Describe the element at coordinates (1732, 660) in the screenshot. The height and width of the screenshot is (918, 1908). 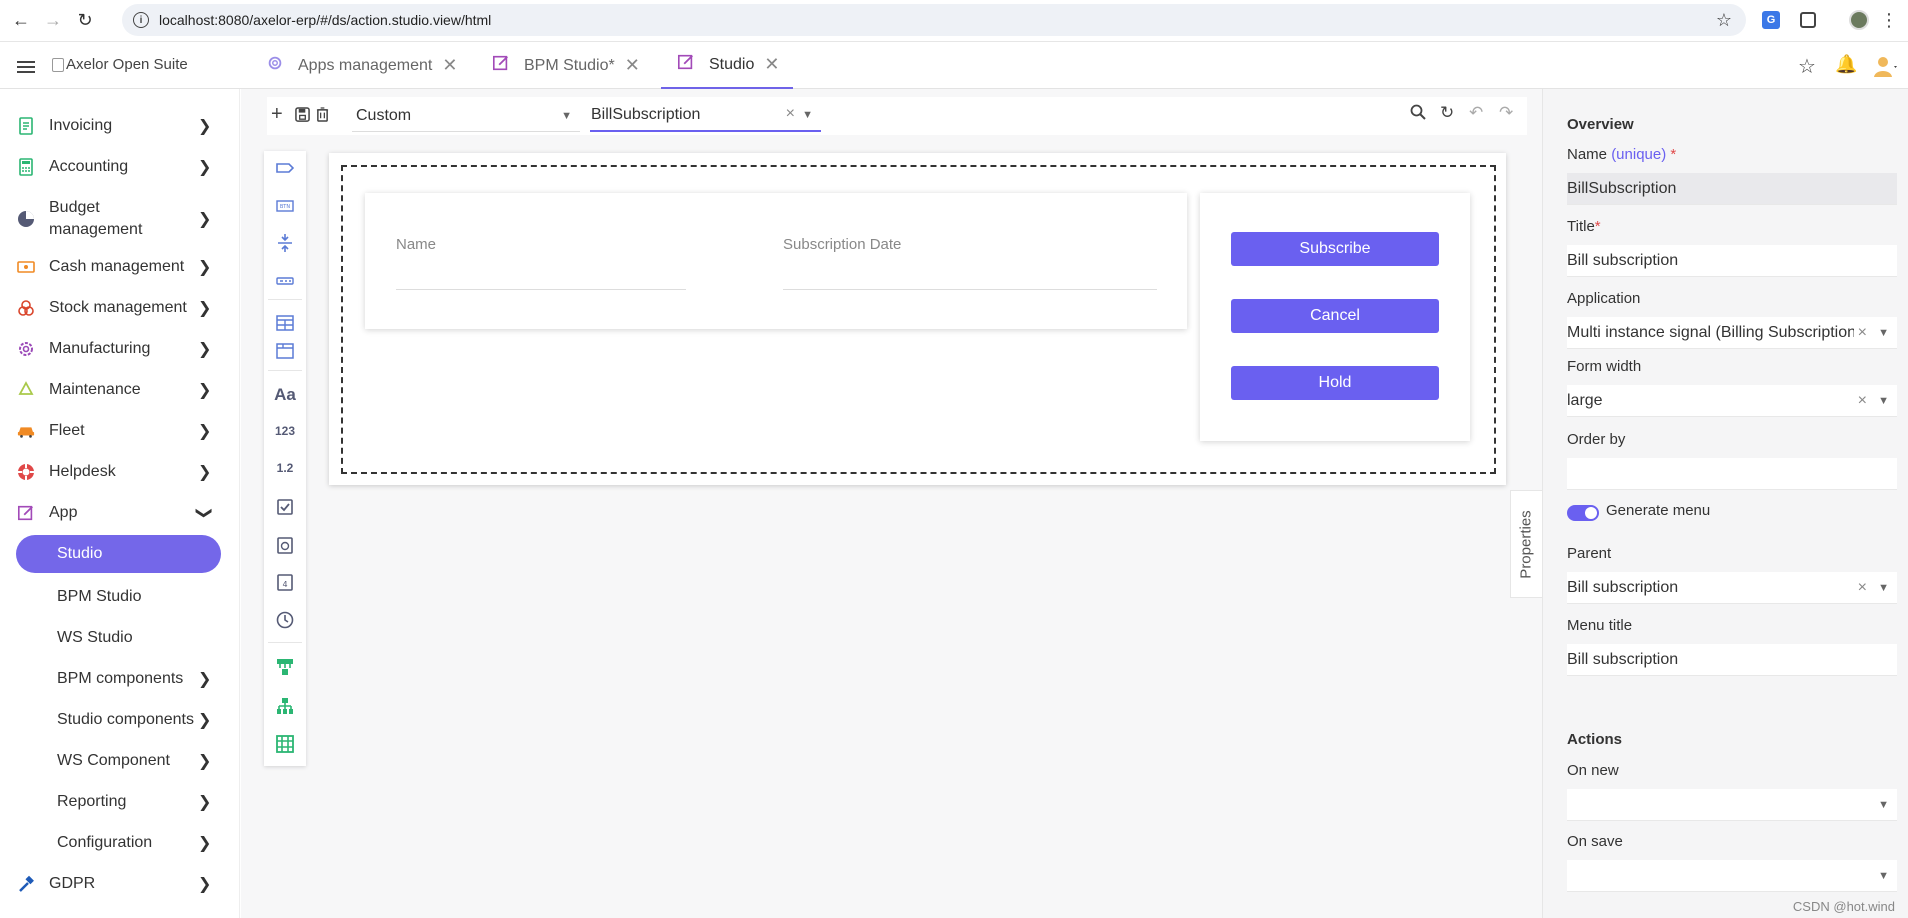
I see `menu-title-field: Bill subscription` at that location.